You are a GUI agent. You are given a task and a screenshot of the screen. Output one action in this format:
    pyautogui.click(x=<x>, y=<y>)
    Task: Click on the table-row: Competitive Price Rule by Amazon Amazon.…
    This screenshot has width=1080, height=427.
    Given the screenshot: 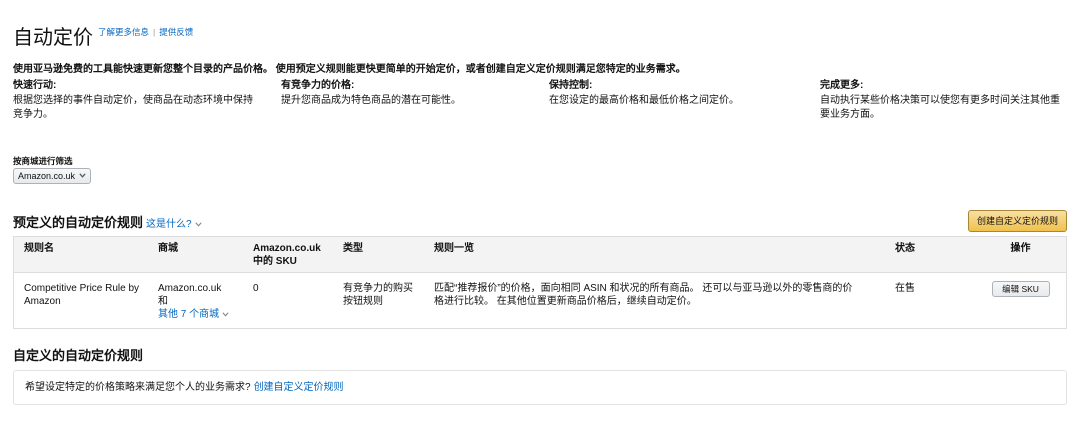 What is the action you would take?
    pyautogui.click(x=540, y=300)
    